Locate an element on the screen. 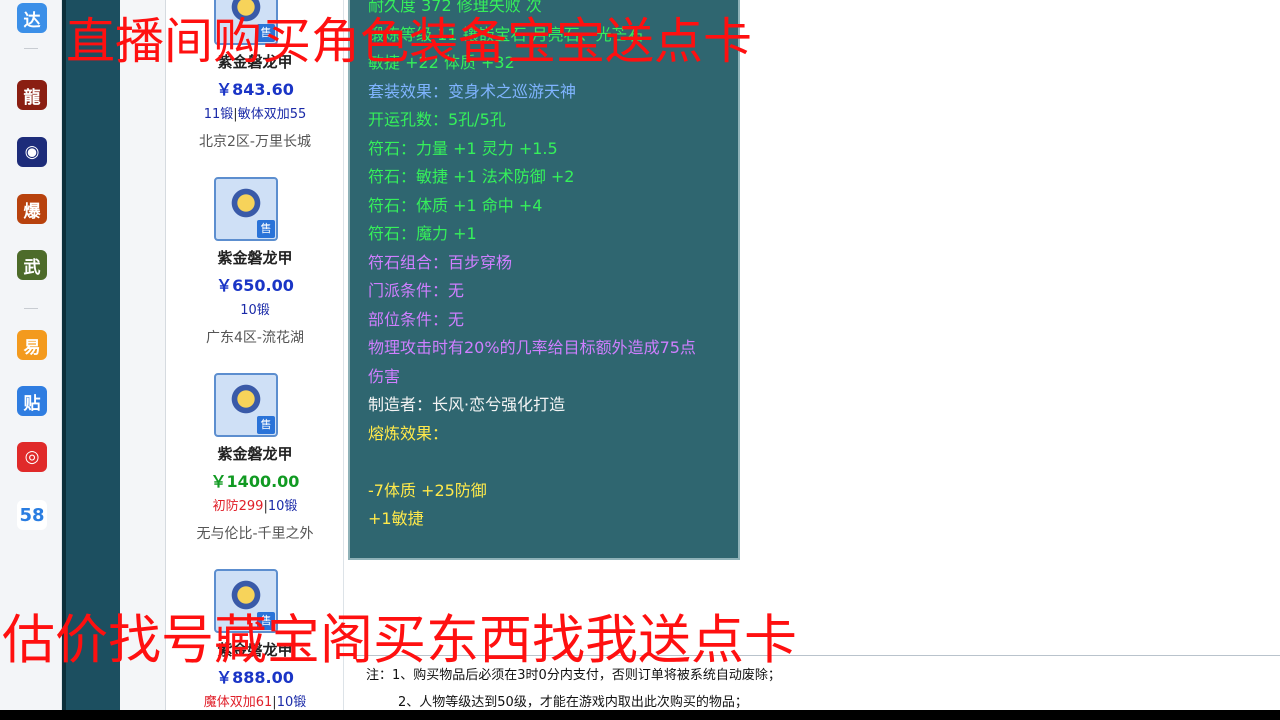 This screenshot has height=720, width=1280. note-line-2: 2、人物等级达到50级，才能在游戏内取出此次购买的物品； is located at coordinates (573, 702).